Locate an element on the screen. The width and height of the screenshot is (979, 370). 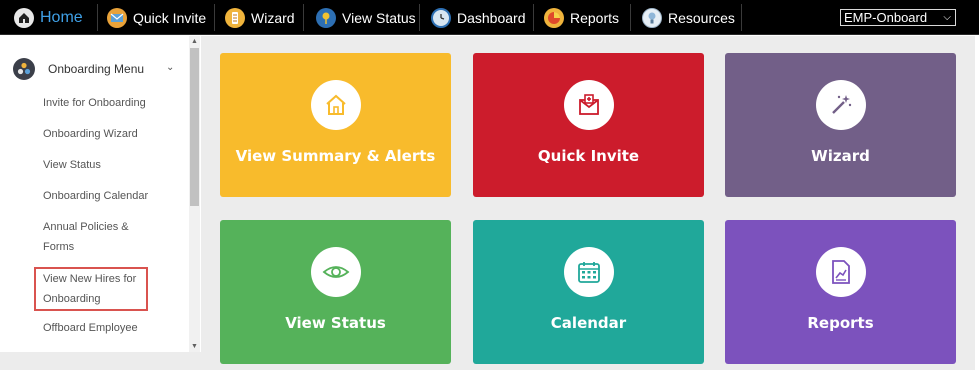
eye-icon is located at coordinates (335, 272).